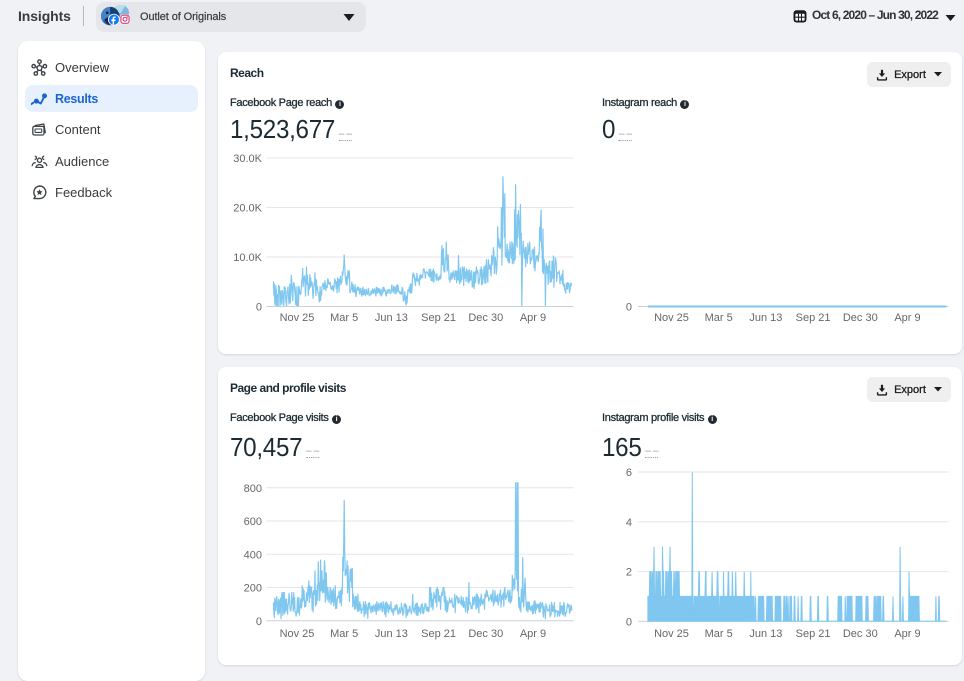  Describe the element at coordinates (247, 258) in the screenshot. I see `svg-text: 10.0K` at that location.